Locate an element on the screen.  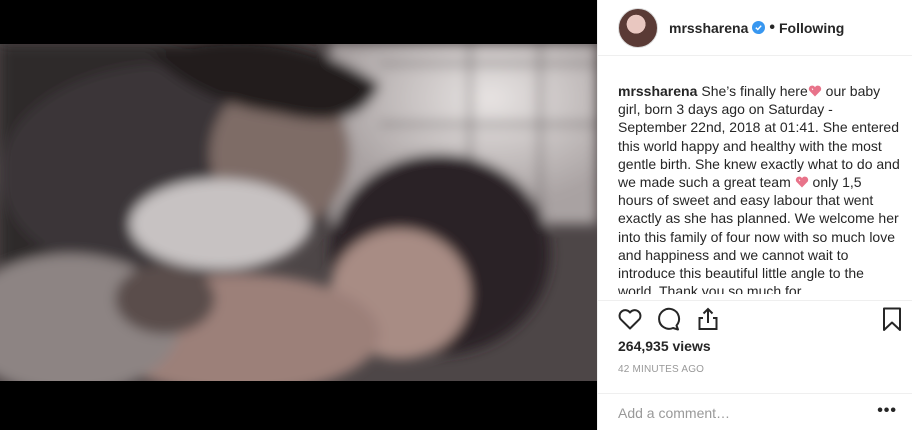
caption-username: mrssharena is located at coordinates (657, 91).